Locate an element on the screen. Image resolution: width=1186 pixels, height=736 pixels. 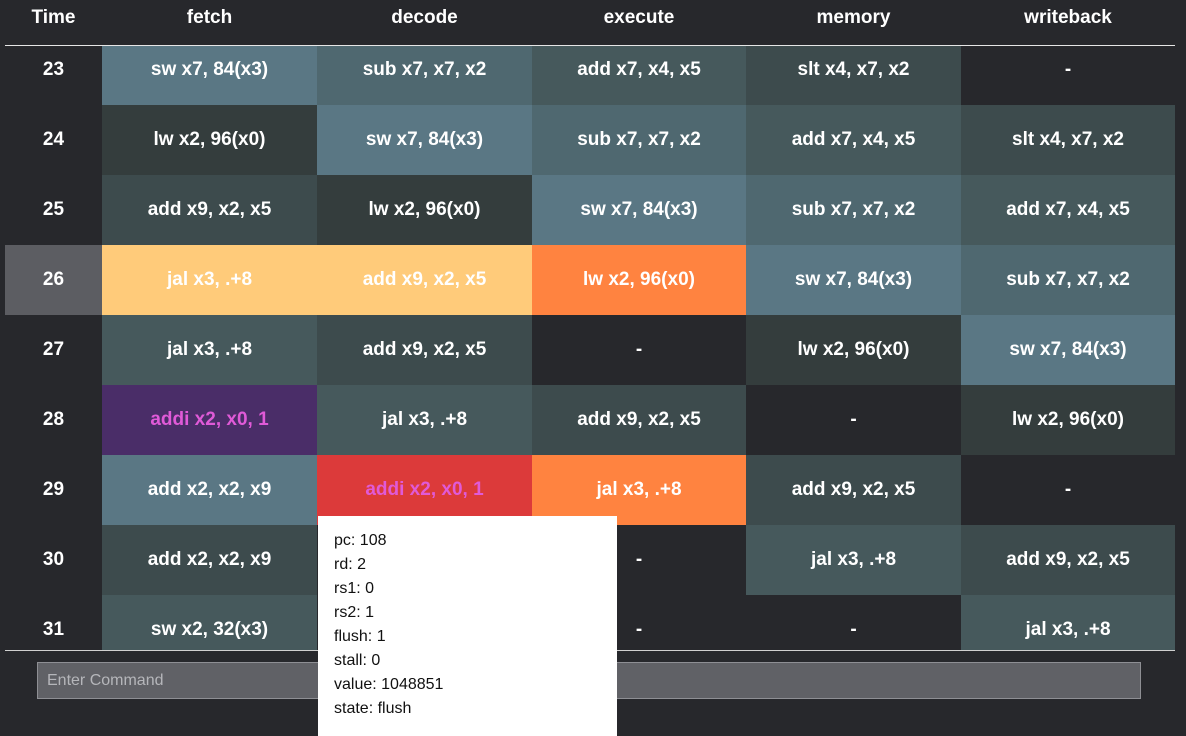
pipeline-header: Time fetch decode execute memory writeback is located at coordinates (593, 20).